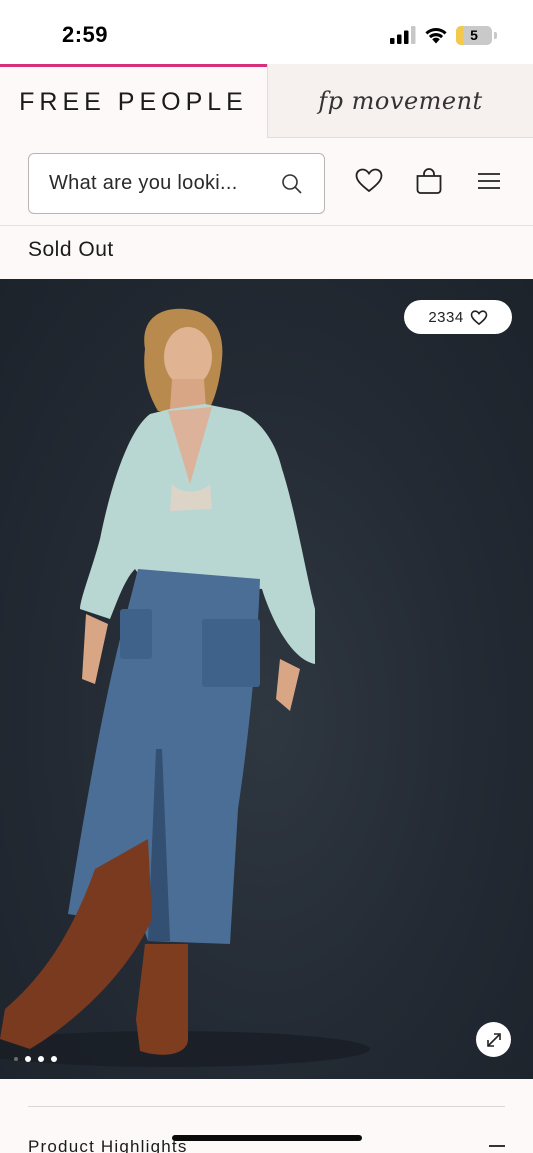 The height and width of the screenshot is (1153, 533). I want to click on status-bar: 2:59 5, so click(266, 32).